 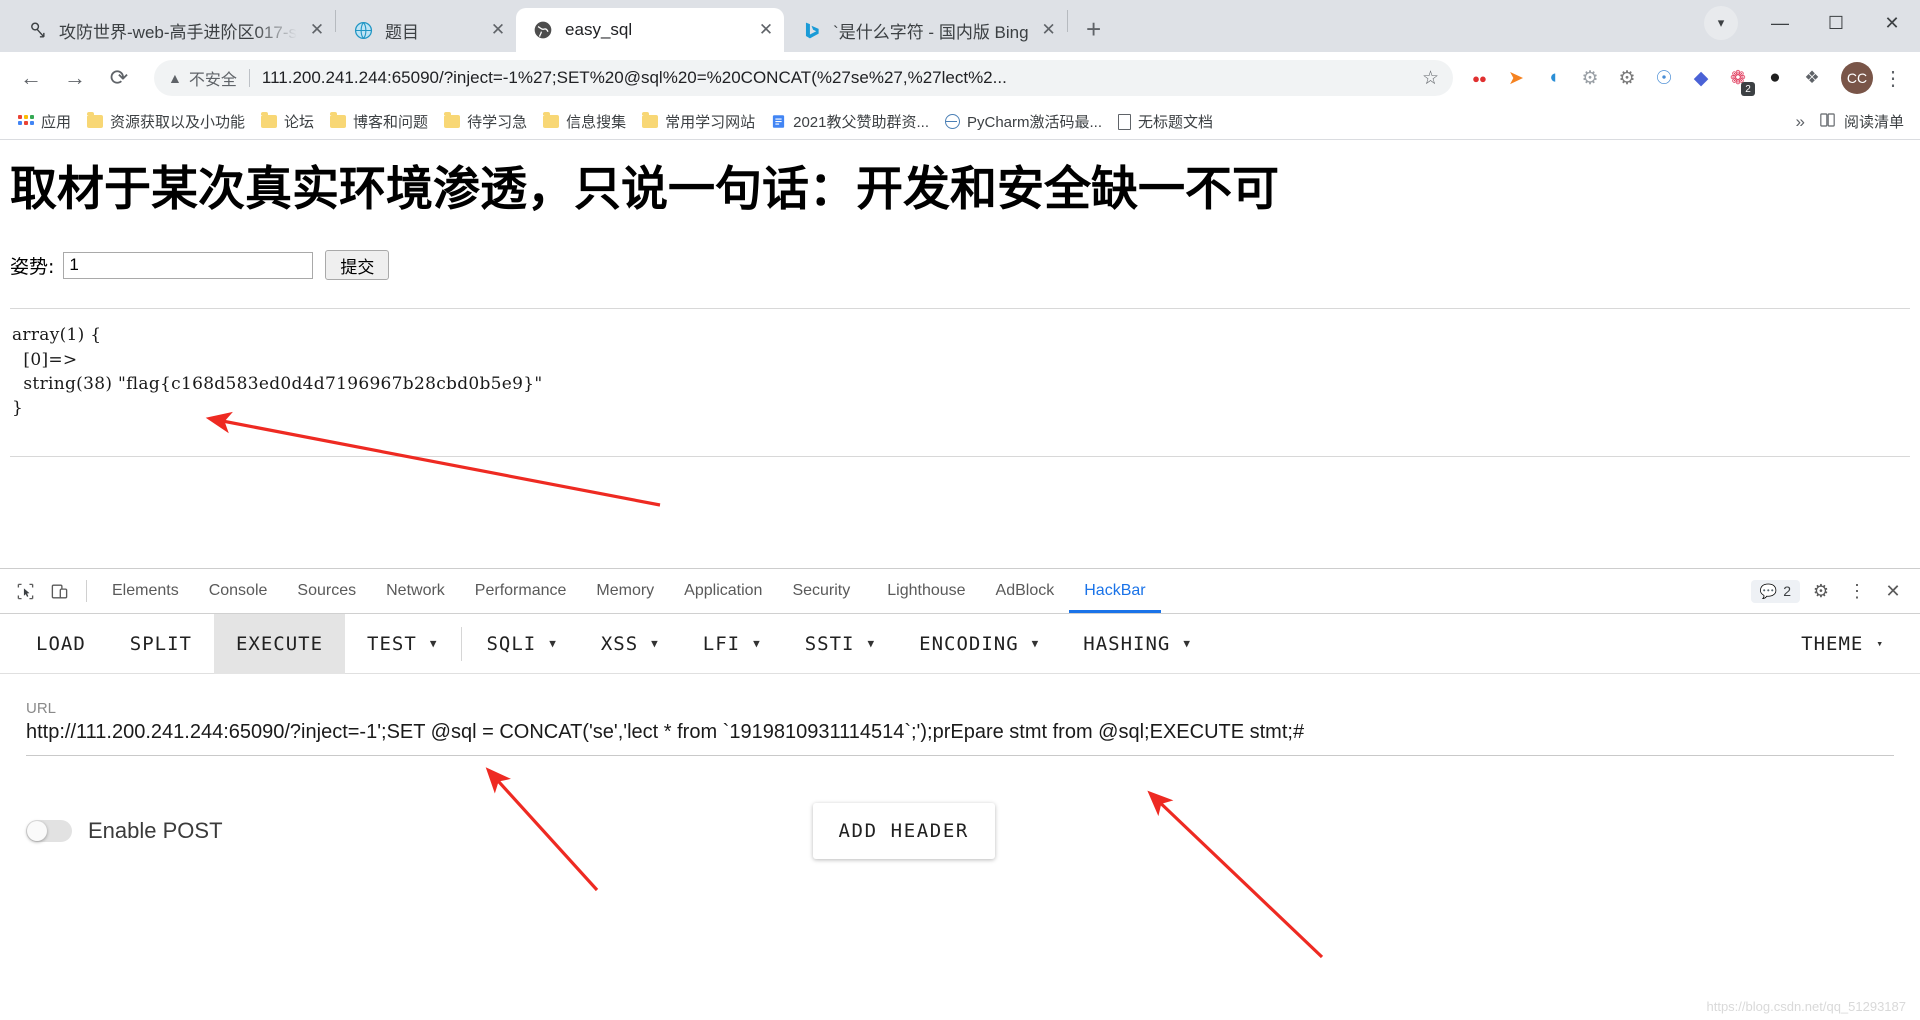 What do you see at coordinates (1430, 78) in the screenshot?
I see `bookmark-star-icon: ☆` at bounding box center [1430, 78].